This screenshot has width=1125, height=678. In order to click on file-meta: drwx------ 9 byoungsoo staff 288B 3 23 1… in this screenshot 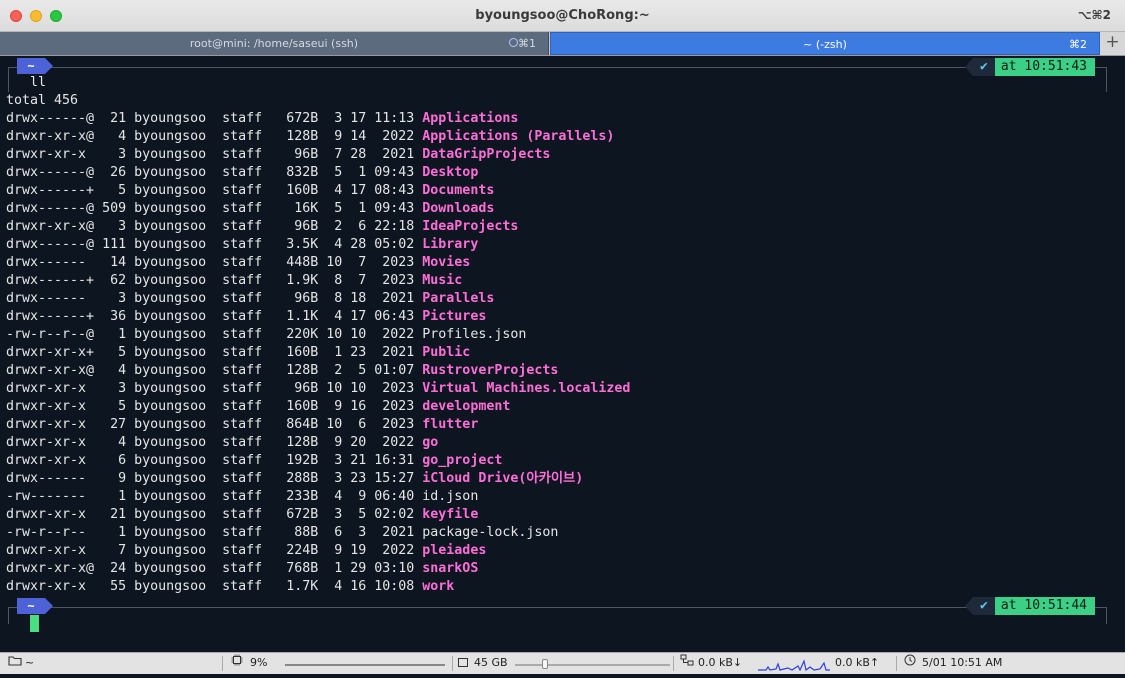, I will do `click(214, 478)`.